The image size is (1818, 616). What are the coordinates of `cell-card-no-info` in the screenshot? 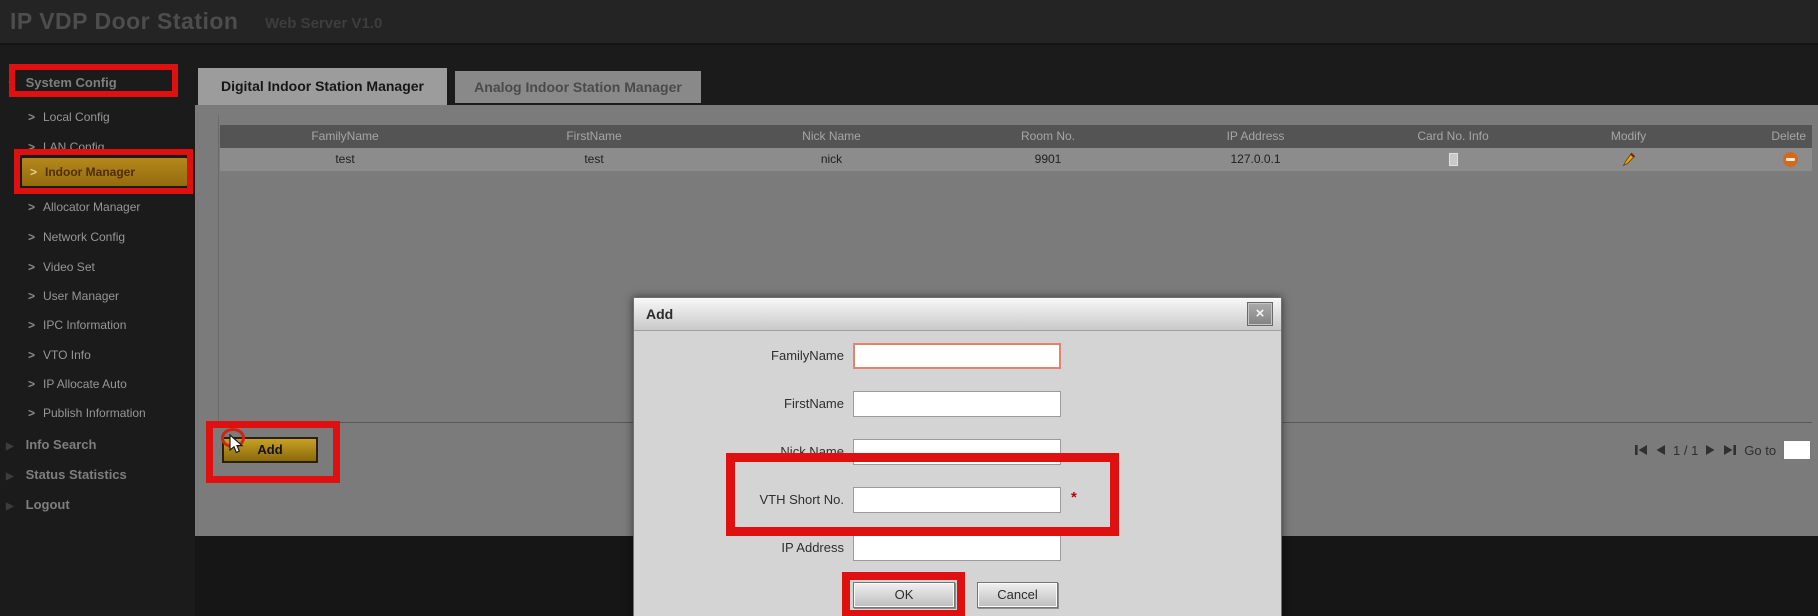 It's located at (1453, 159).